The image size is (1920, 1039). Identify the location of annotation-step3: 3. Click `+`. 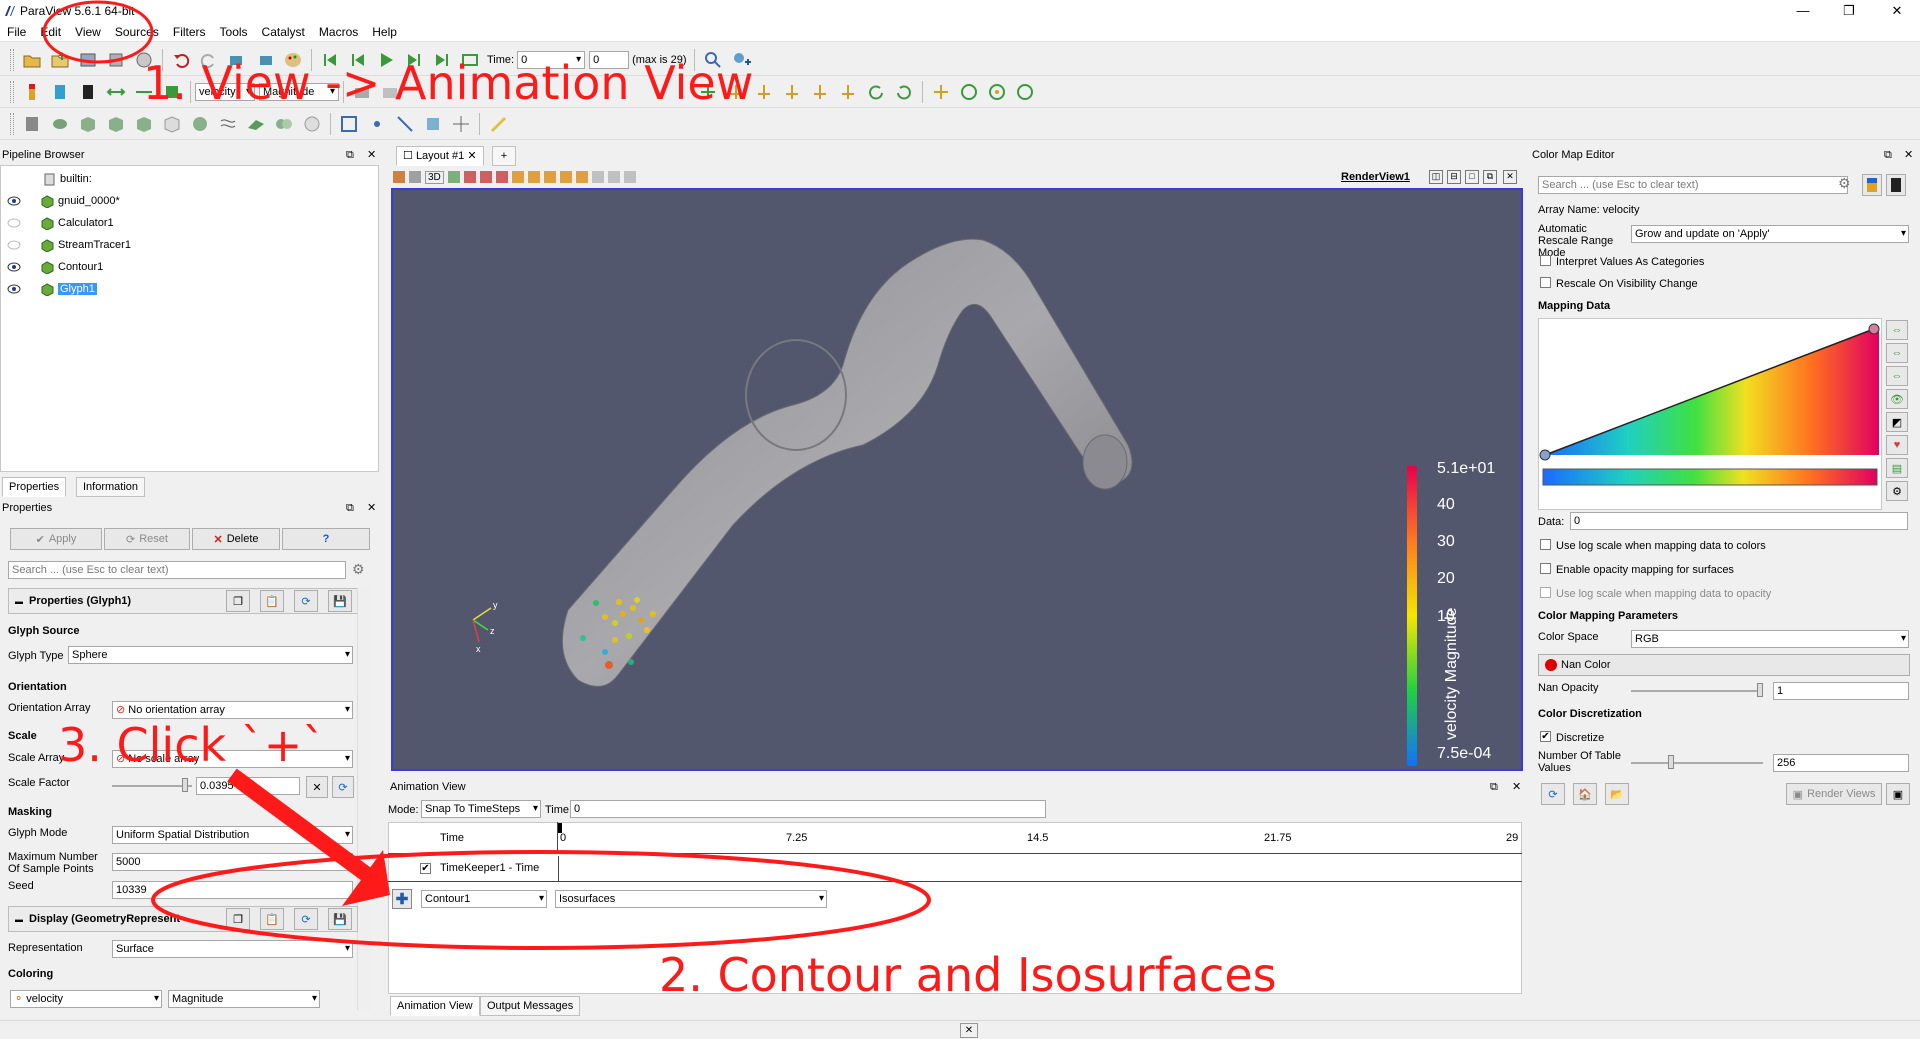
(192, 745).